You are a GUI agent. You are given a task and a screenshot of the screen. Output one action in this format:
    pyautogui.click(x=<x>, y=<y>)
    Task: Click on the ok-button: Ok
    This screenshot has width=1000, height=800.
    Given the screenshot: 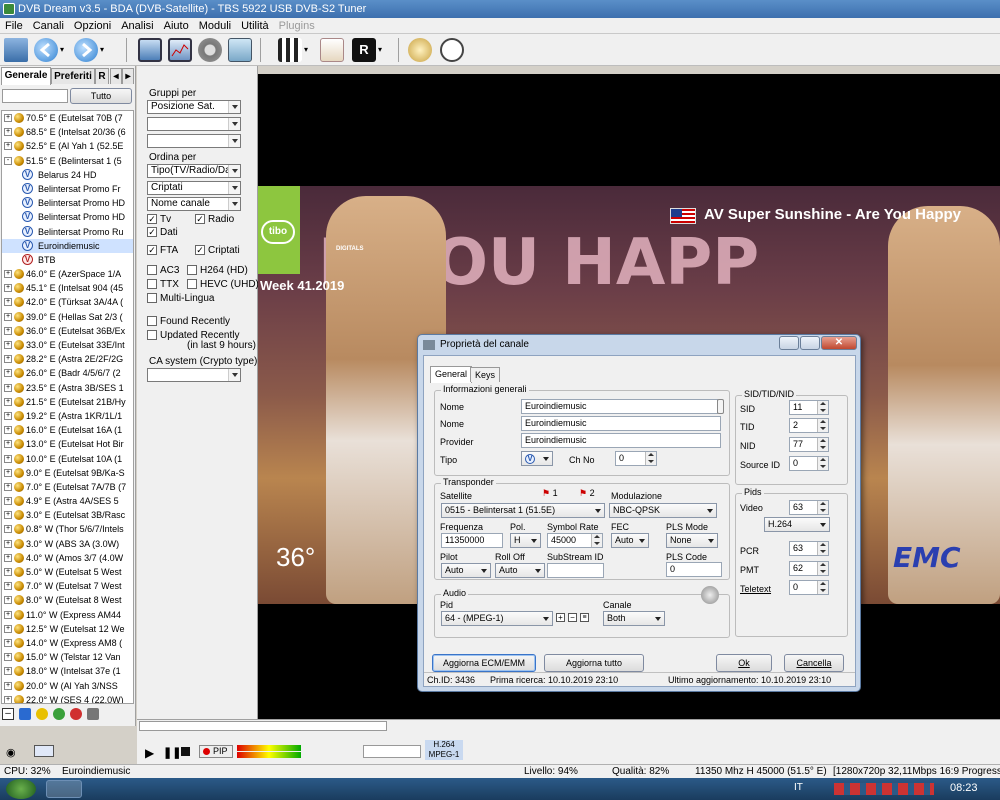 What is the action you would take?
    pyautogui.click(x=744, y=663)
    